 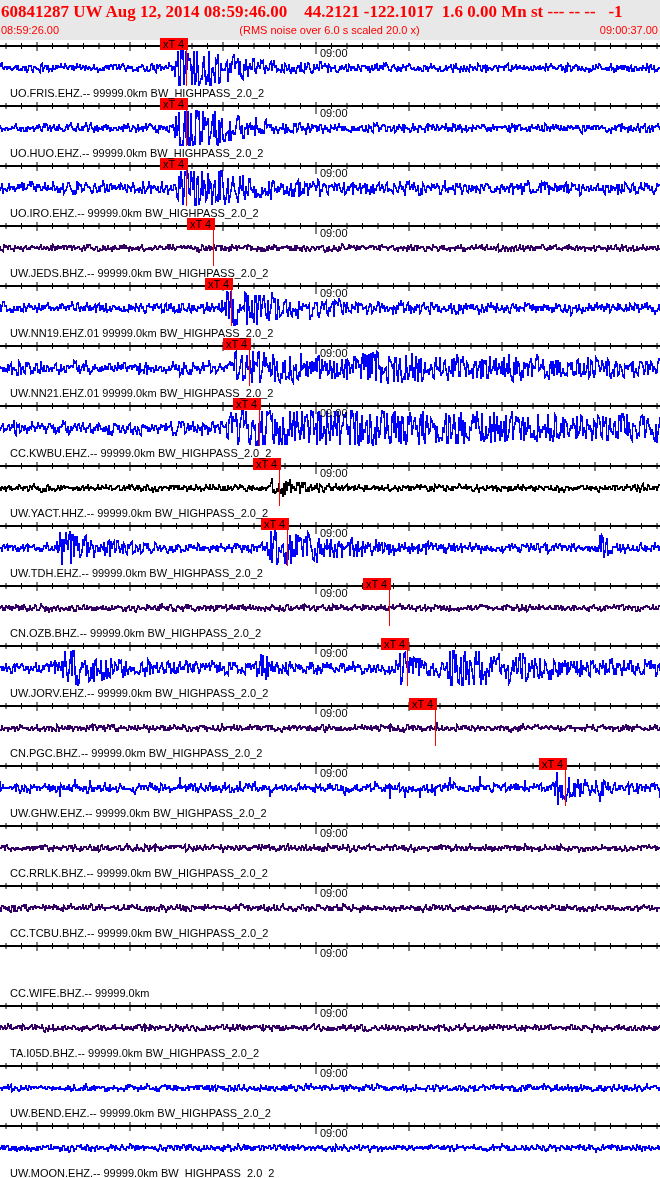 I want to click on station-label: CC.WIFE.BHZ.-- 99999.0km, so click(x=80, y=993).